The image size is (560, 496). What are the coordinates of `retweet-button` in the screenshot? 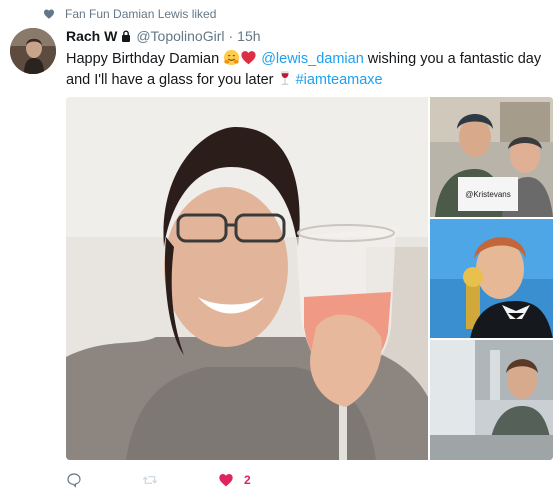 It's located at (150, 480).